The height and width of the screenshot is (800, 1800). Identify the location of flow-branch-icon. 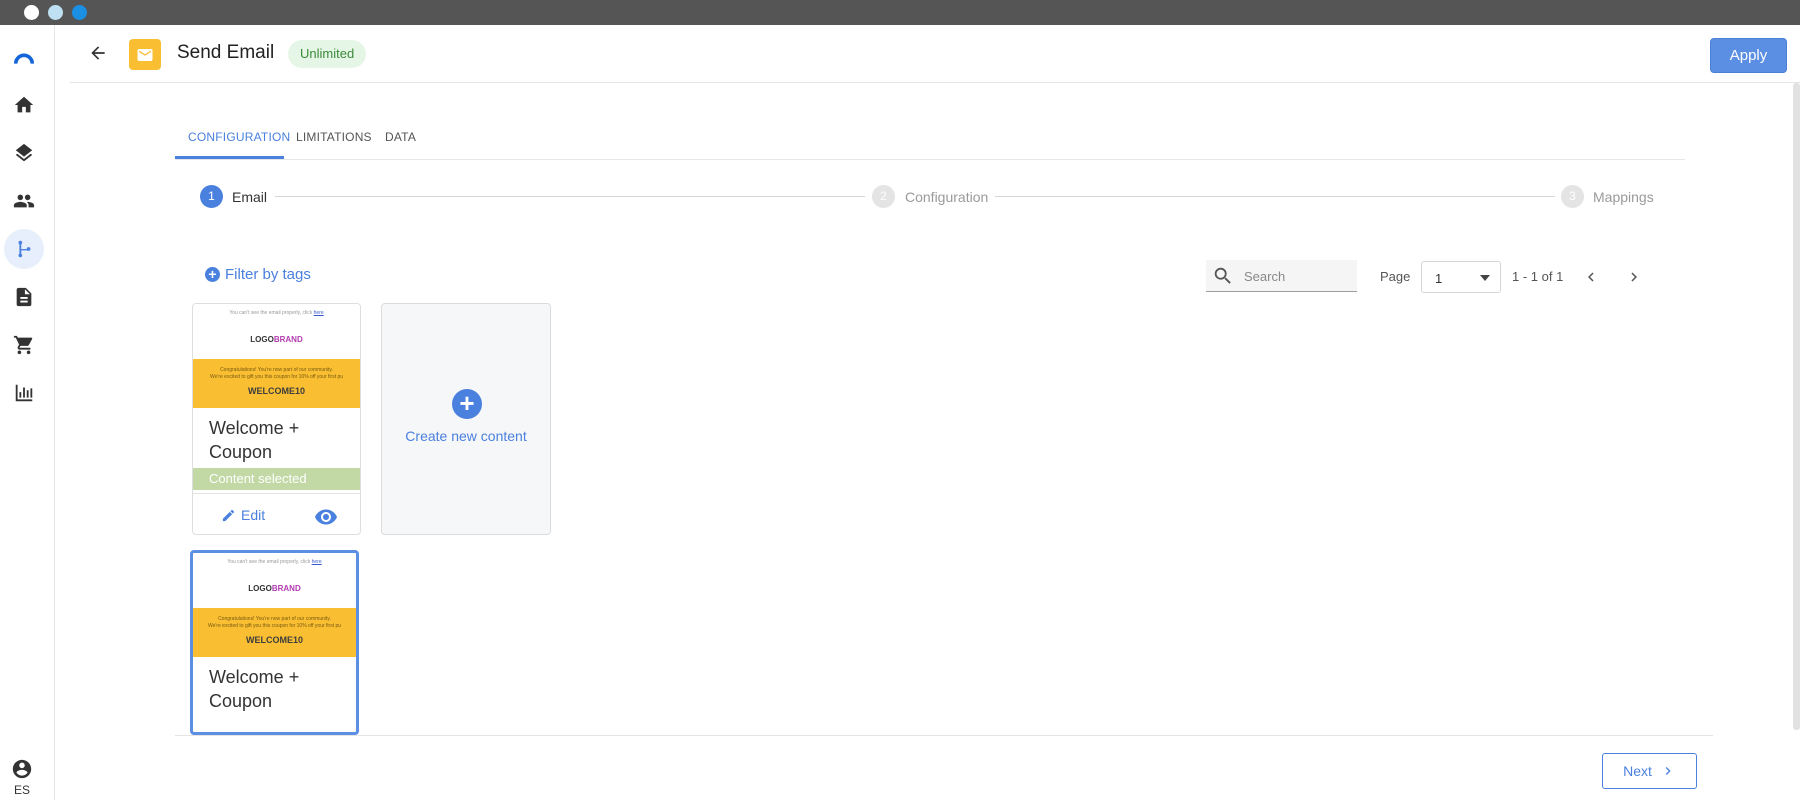
(24, 249).